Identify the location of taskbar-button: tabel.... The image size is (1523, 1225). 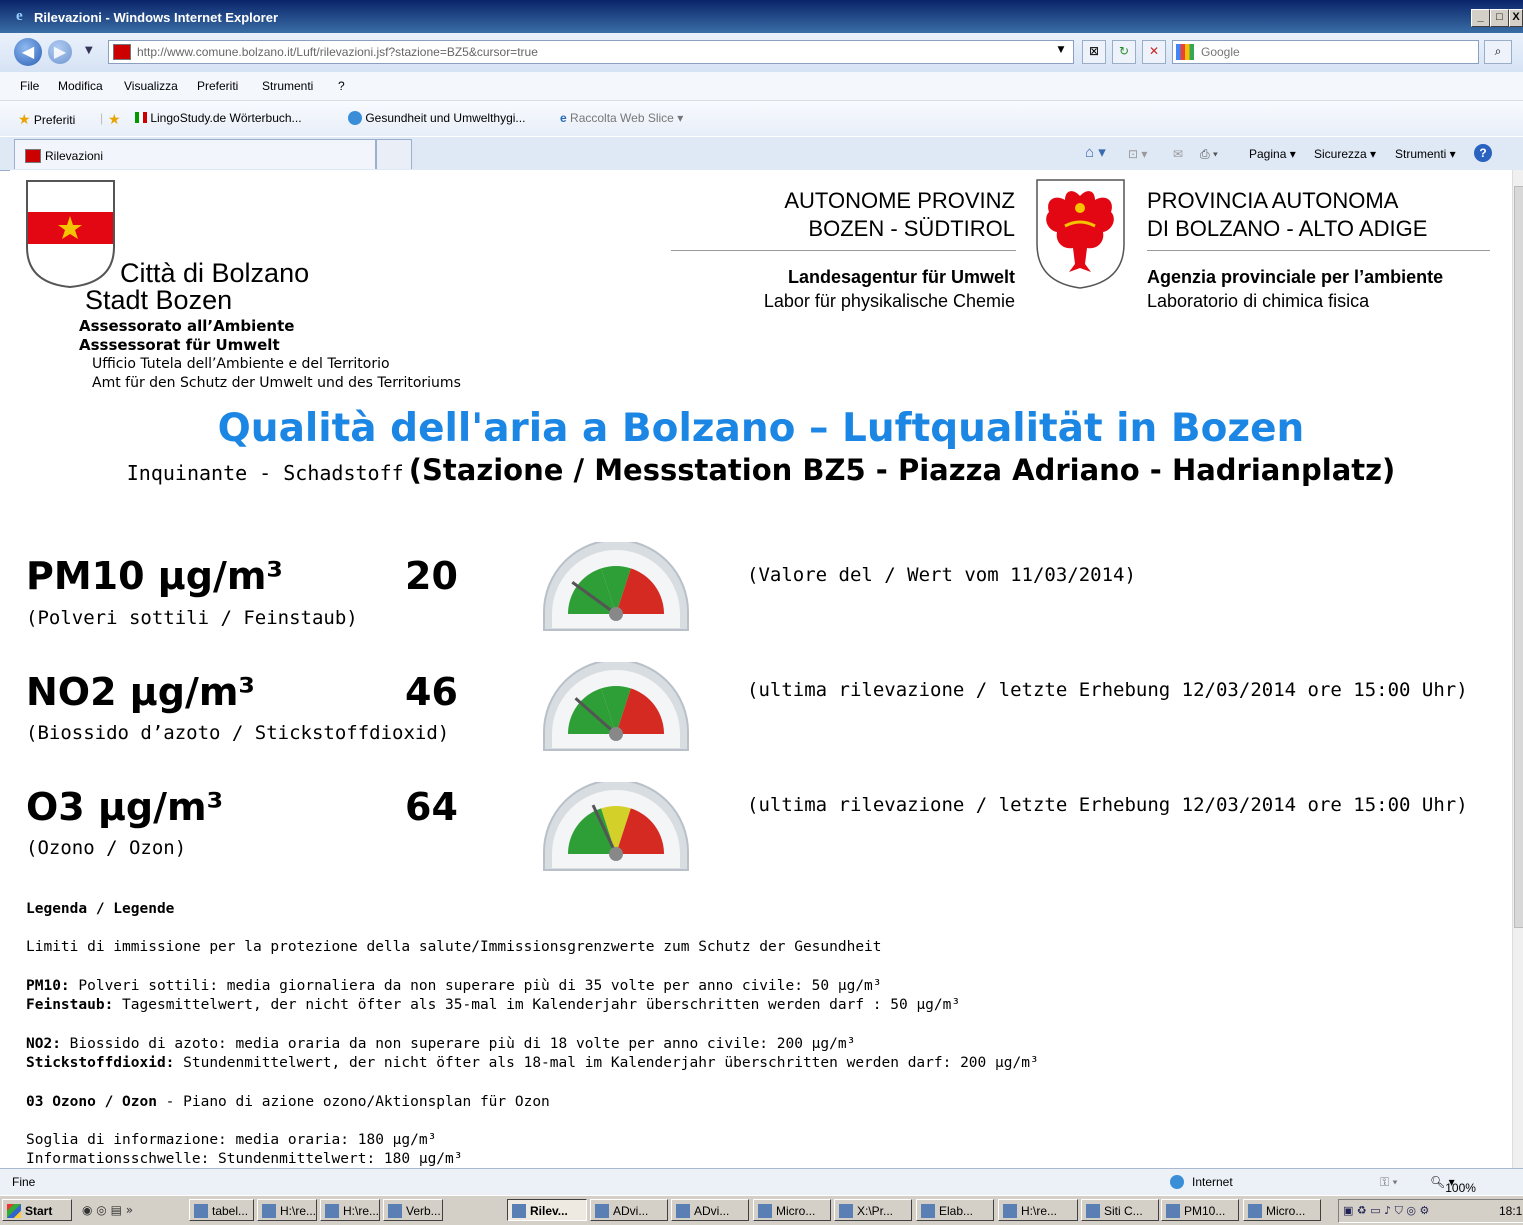
(221, 1210).